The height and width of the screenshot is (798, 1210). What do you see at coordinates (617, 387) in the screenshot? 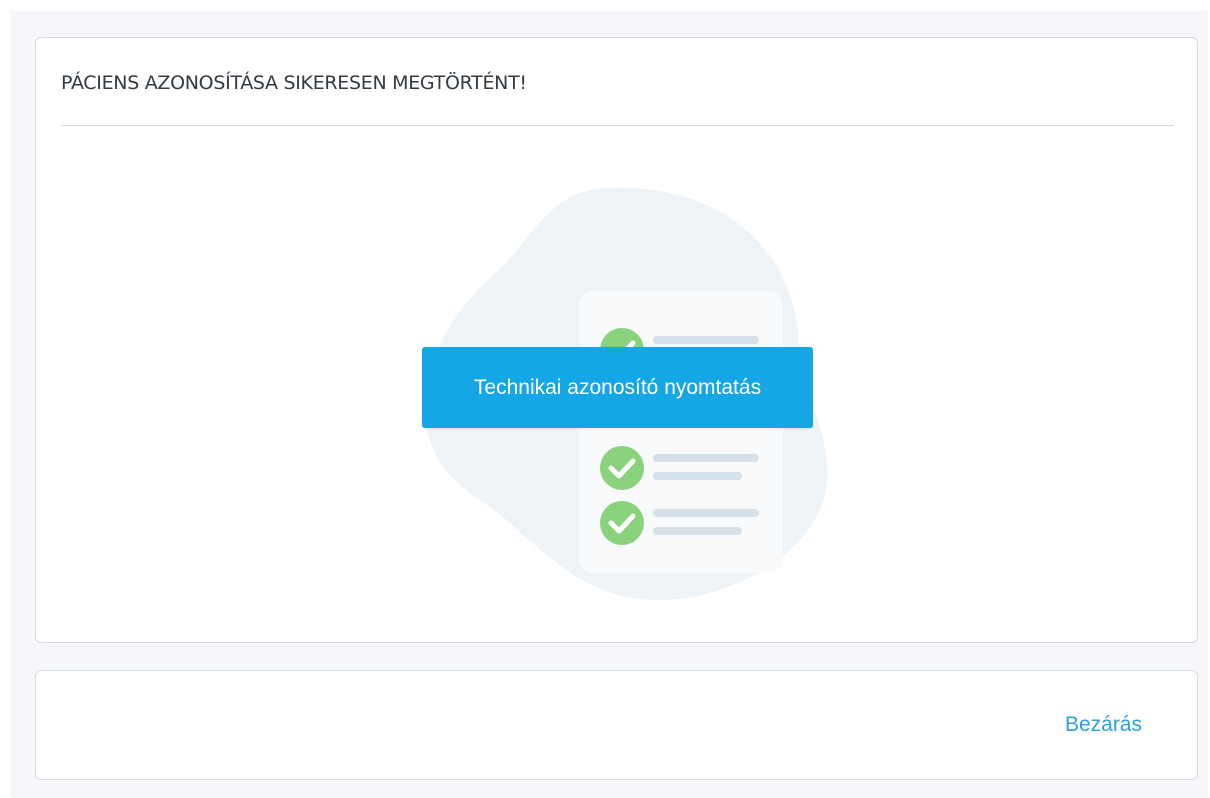
I see `print-technical-id-button: Technikai azonosító nyomtatás` at bounding box center [617, 387].